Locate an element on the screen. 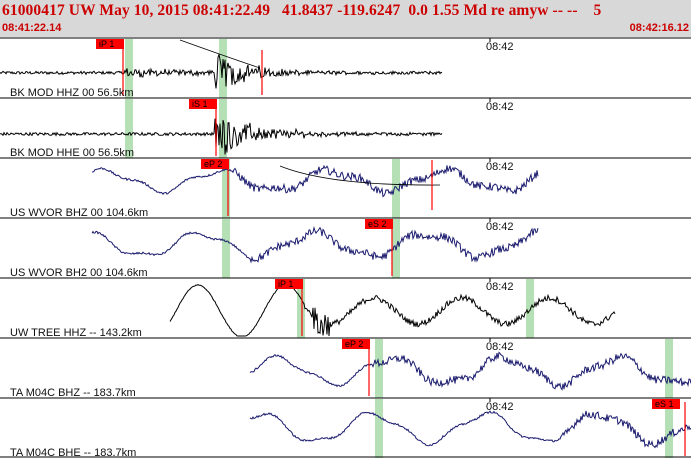  pick-label: eS 2 is located at coordinates (377, 224).